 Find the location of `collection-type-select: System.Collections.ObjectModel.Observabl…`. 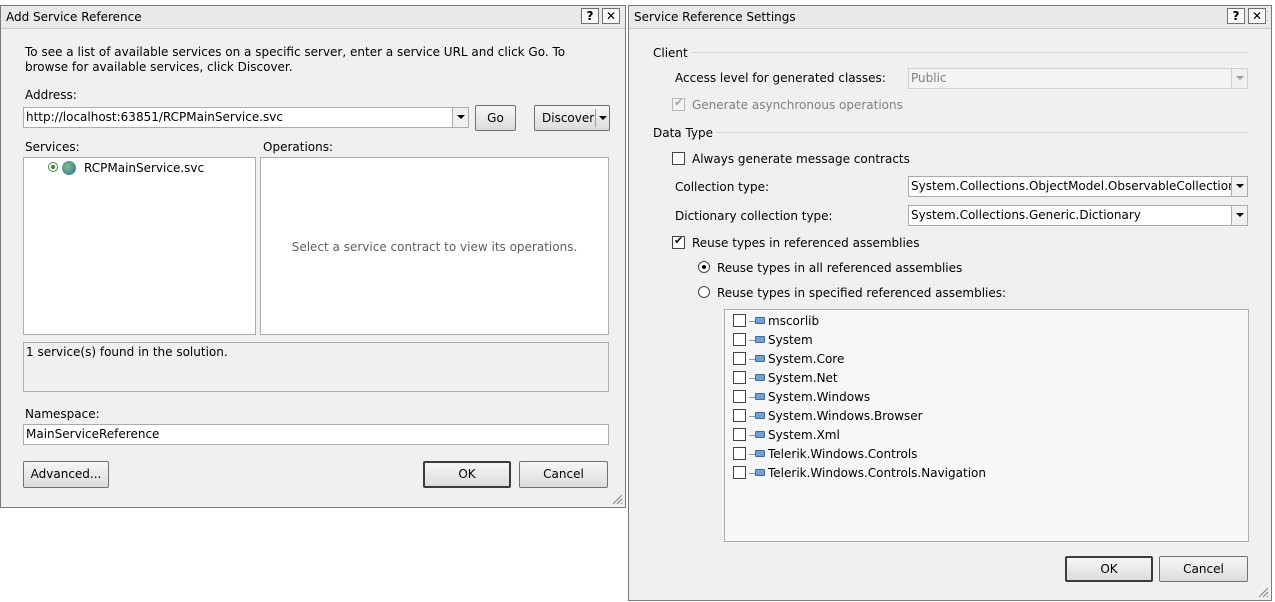

collection-type-select: System.Collections.ObjectModel.Observabl… is located at coordinates (1078, 186).